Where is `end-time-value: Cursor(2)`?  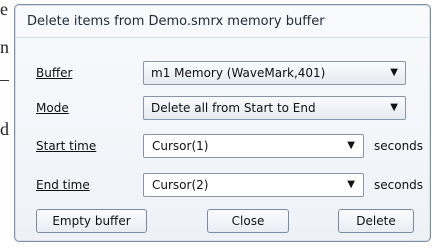 end-time-value: Cursor(2) is located at coordinates (180, 185).